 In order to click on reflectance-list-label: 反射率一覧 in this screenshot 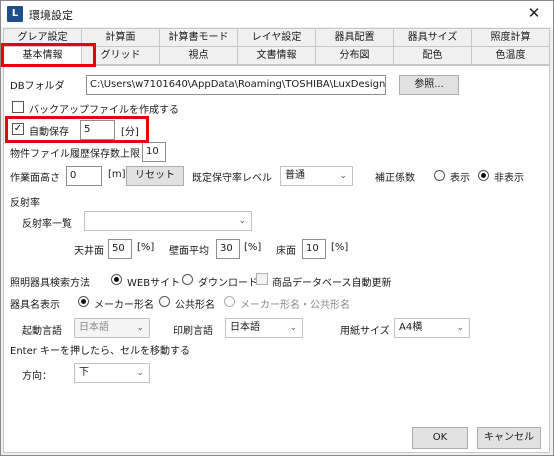, I will do `click(47, 224)`.